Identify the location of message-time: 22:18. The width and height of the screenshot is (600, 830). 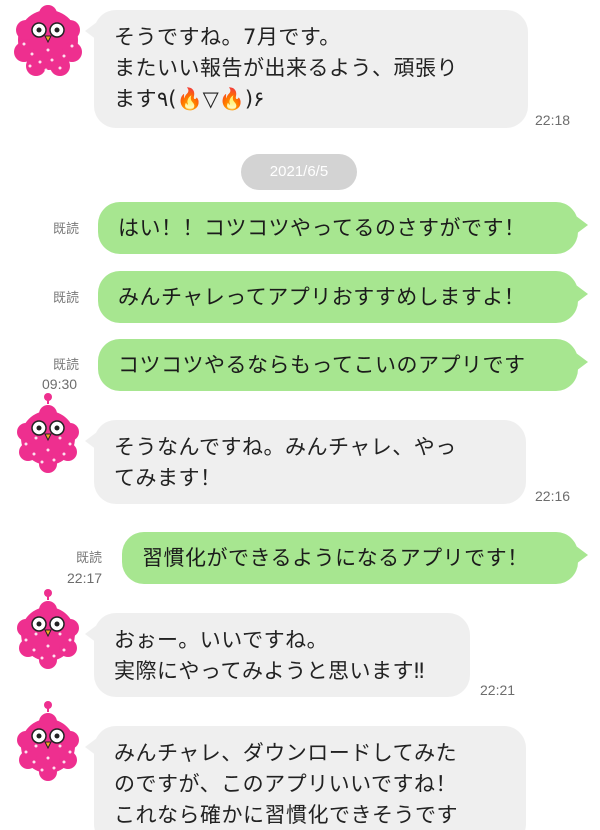
(553, 120).